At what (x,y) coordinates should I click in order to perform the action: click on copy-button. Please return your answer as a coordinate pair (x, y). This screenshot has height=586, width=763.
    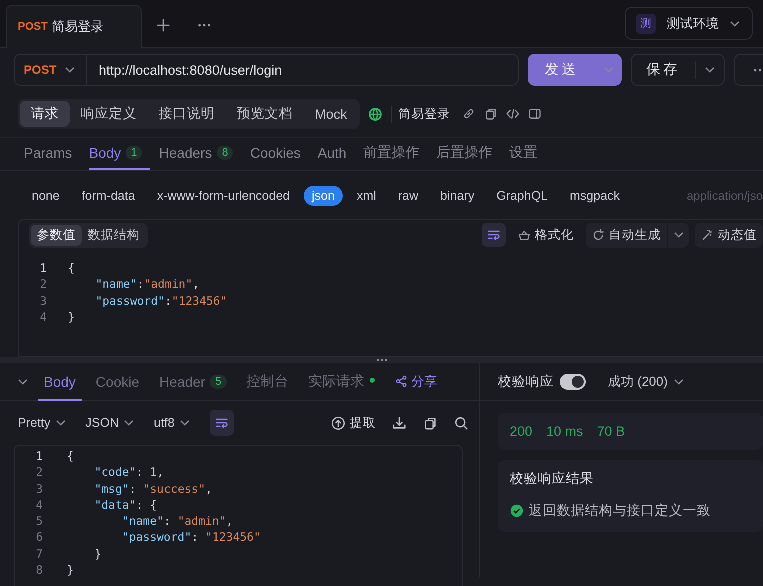
    Looking at the image, I should click on (430, 423).